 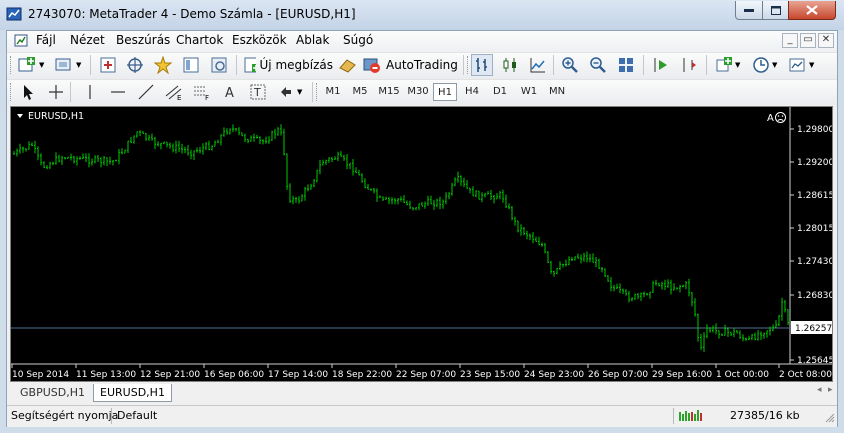 What do you see at coordinates (598, 65) in the screenshot?
I see `zoom-out-icon` at bounding box center [598, 65].